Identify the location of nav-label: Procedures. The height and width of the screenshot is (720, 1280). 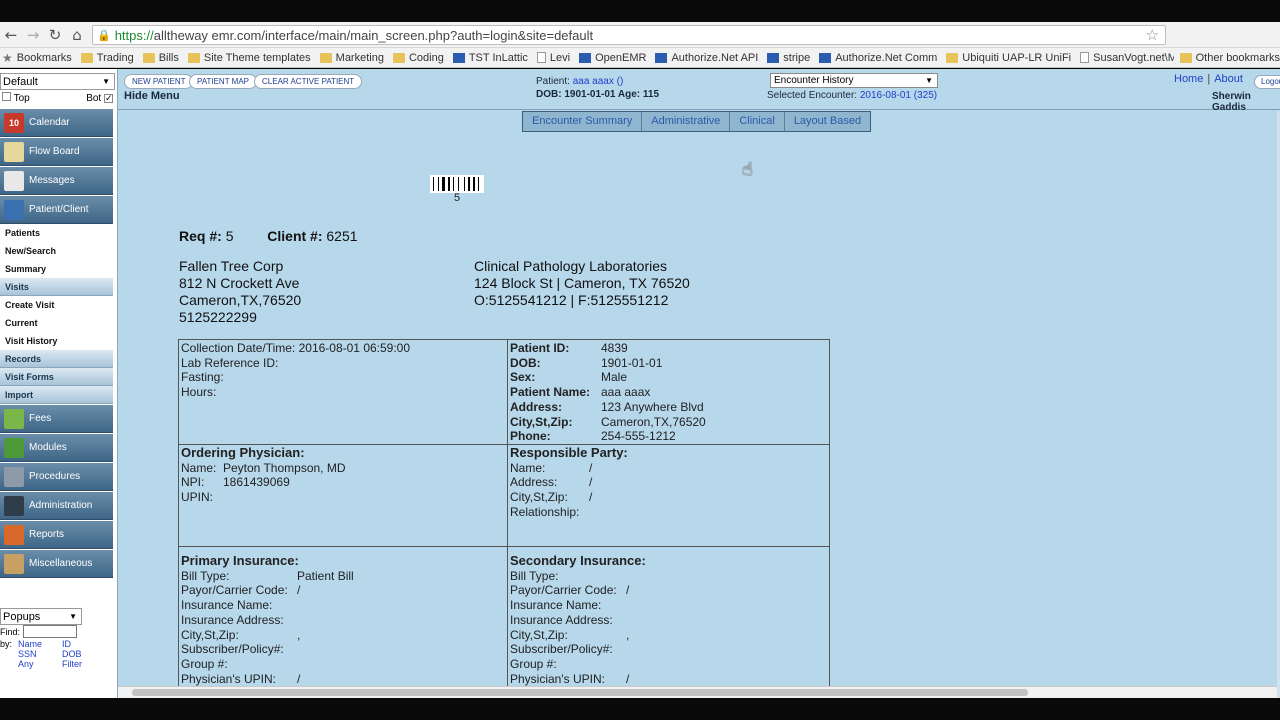
(55, 476).